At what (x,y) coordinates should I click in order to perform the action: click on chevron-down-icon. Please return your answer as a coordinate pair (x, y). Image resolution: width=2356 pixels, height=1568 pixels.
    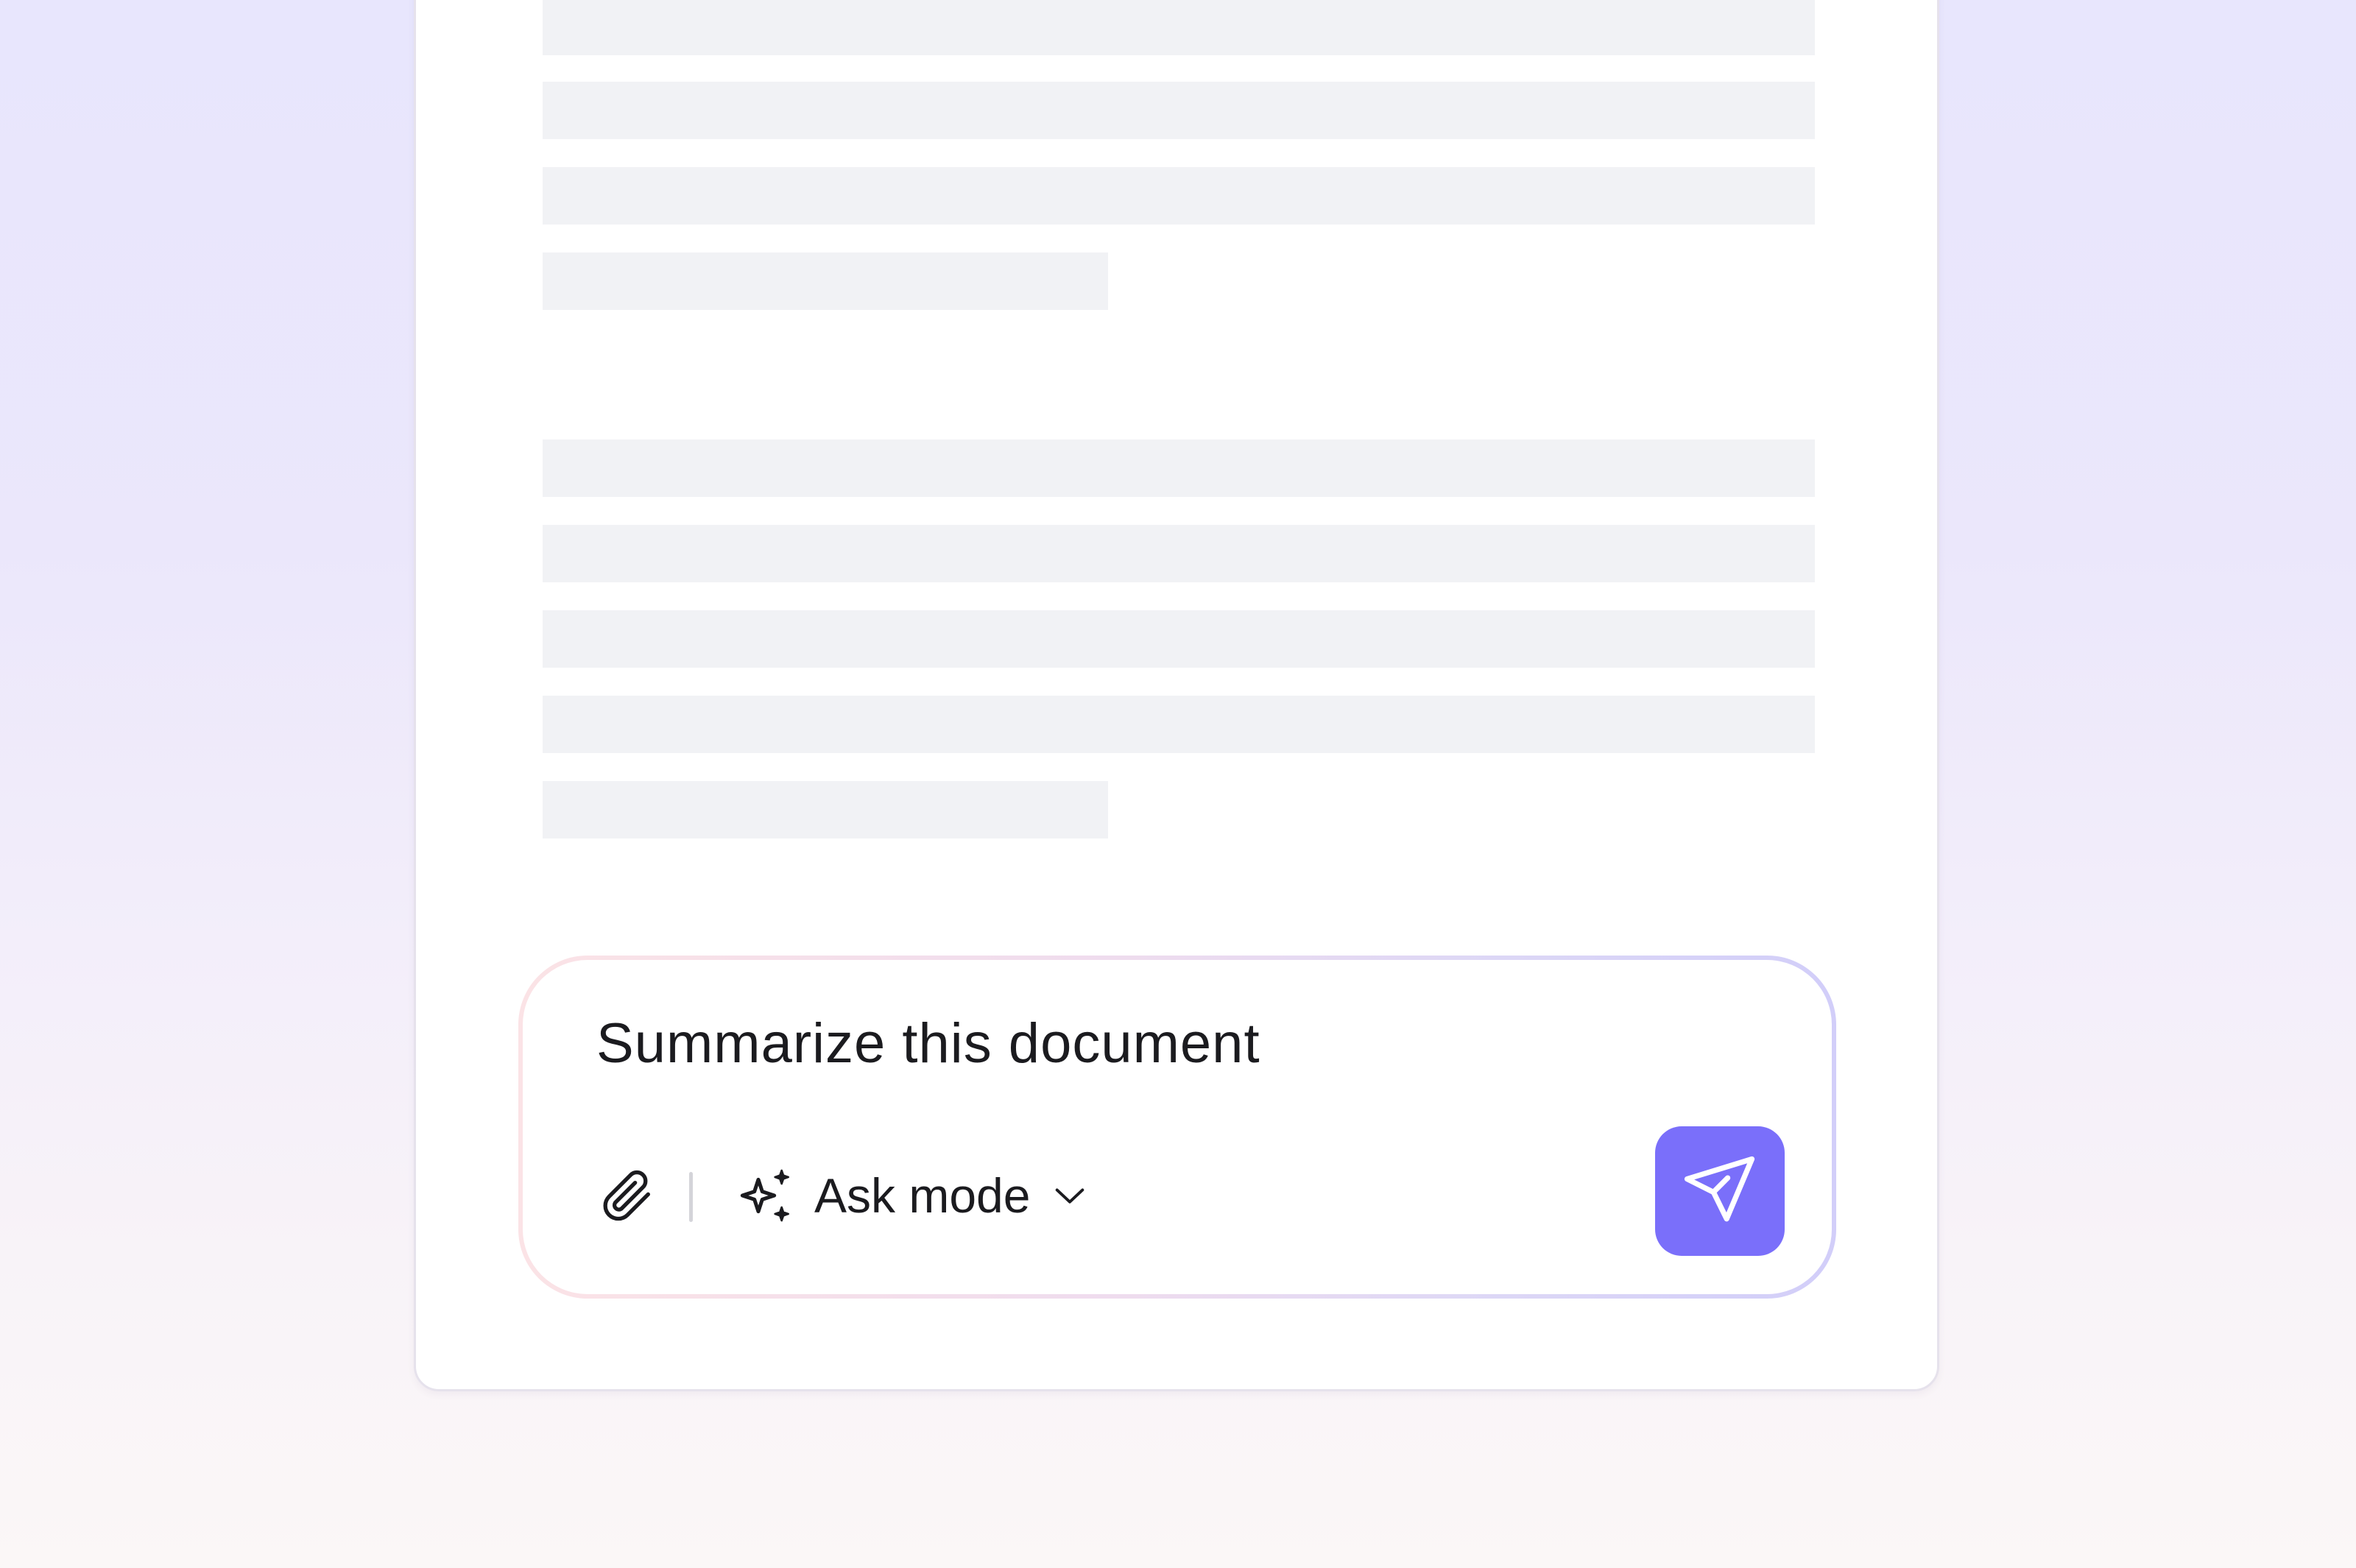
    Looking at the image, I should click on (1070, 1196).